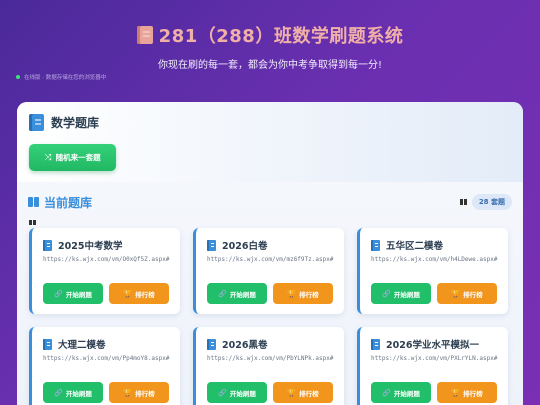  Describe the element at coordinates (78, 157) in the screenshot. I see `random-set-label: 随机来一套题` at that location.